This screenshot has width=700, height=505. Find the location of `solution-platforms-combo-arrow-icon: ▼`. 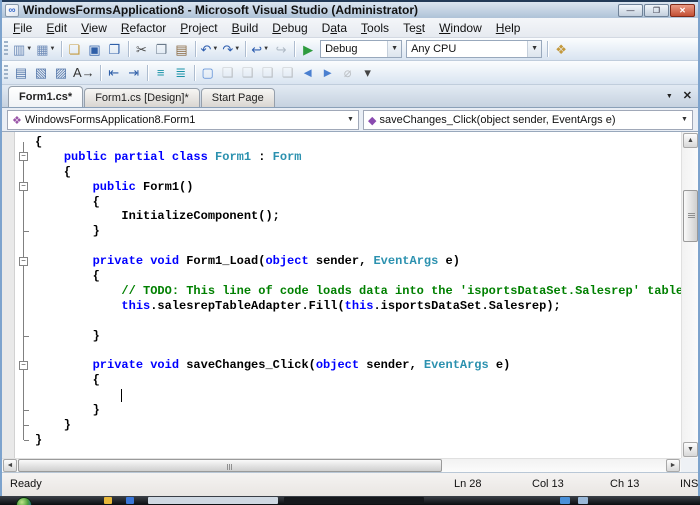

solution-platforms-combo-arrow-icon: ▼ is located at coordinates (534, 49).